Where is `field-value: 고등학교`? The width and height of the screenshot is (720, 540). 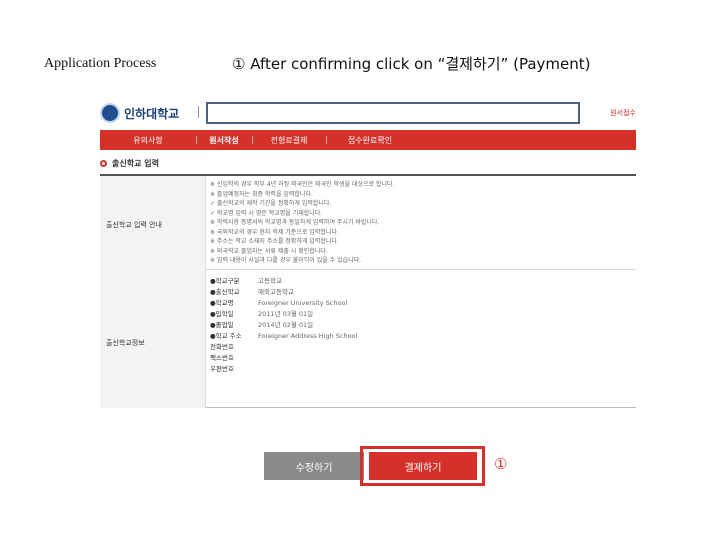
field-value: 고등학교 is located at coordinates (270, 281).